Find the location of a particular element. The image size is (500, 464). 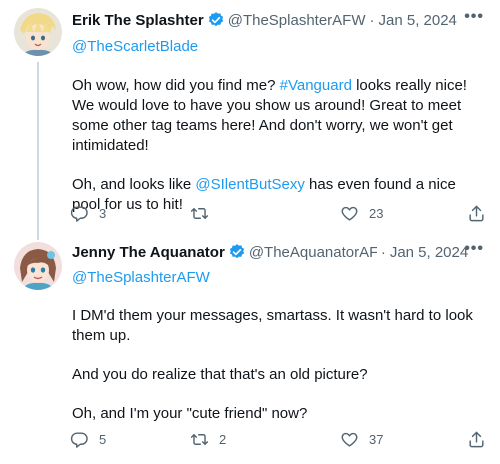

display-name: Jenny The Aquanator is located at coordinates (148, 252).